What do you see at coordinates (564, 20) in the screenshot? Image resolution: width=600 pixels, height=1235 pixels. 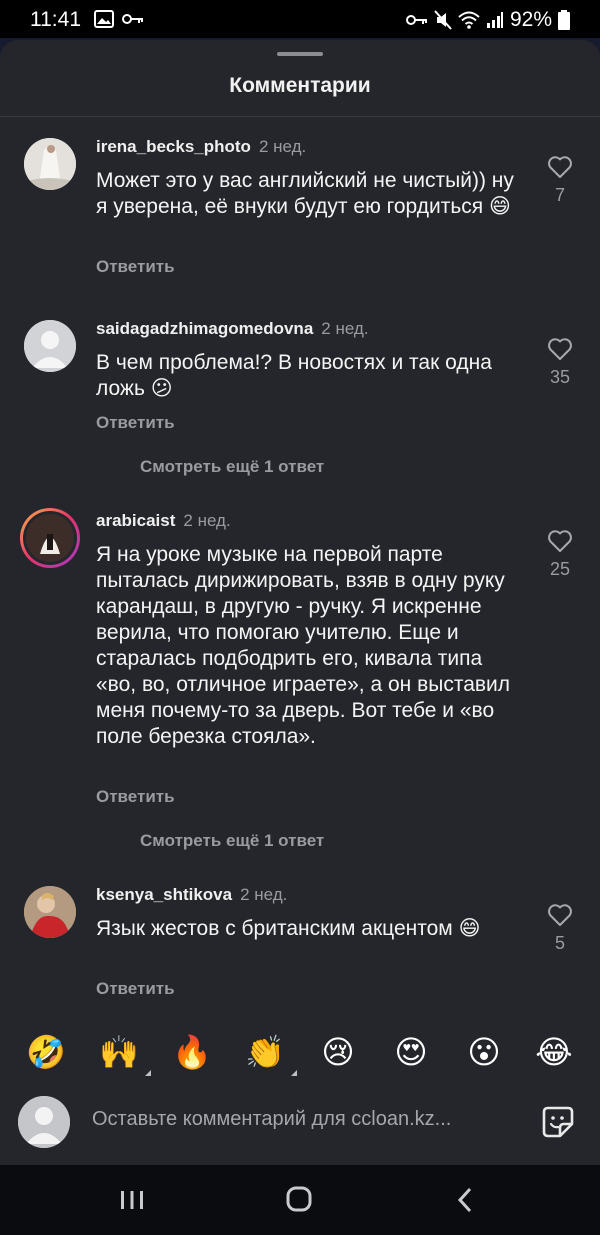 I see `battery-icon` at bounding box center [564, 20].